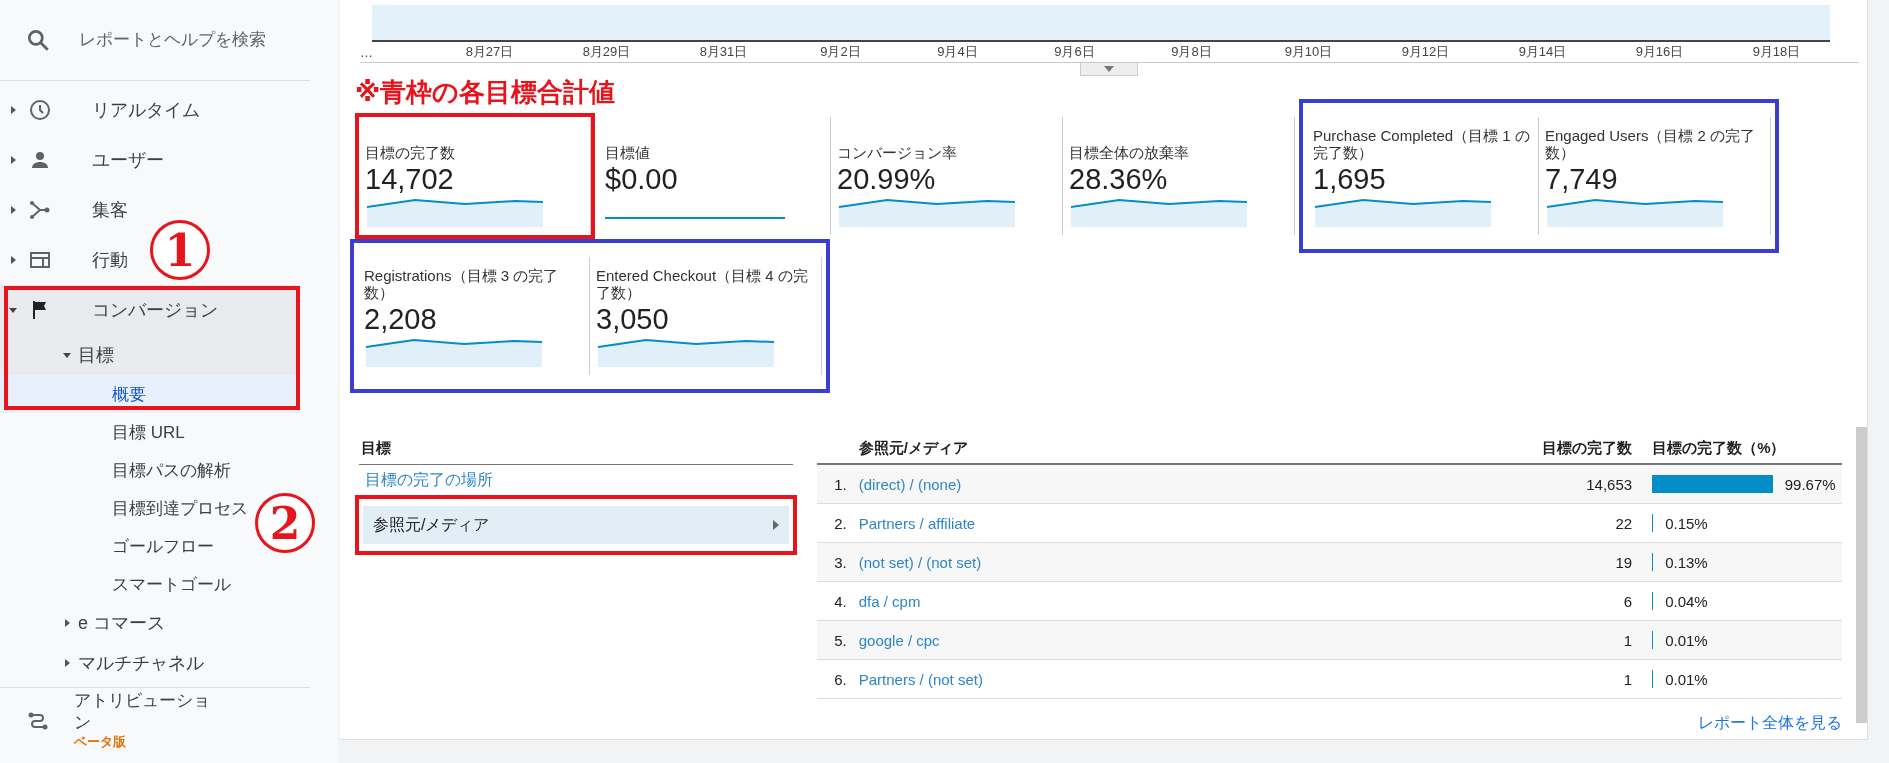 The height and width of the screenshot is (763, 1889). I want to click on beta-label: ベータ版, so click(100, 741).